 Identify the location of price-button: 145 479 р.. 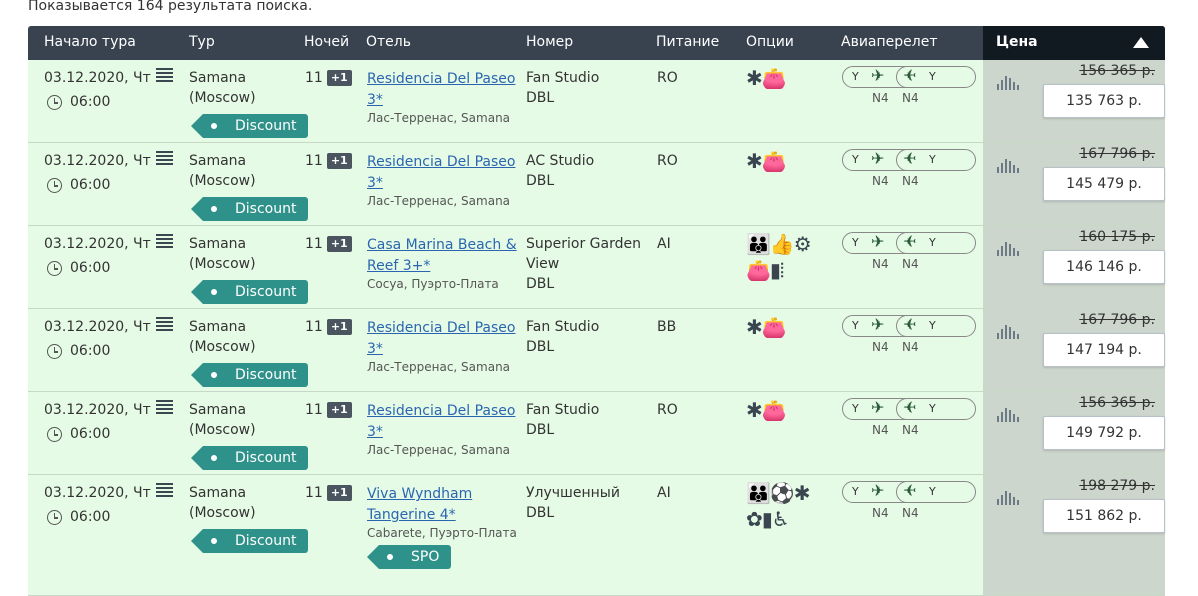
(1104, 184).